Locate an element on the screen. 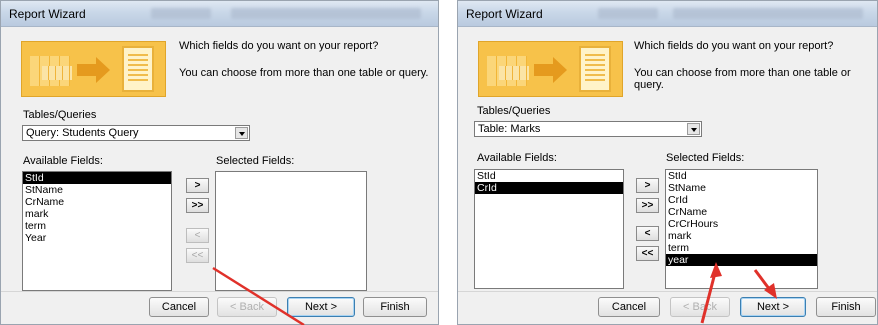  tables-queries-combo: Query: Students Query is located at coordinates (136, 133).